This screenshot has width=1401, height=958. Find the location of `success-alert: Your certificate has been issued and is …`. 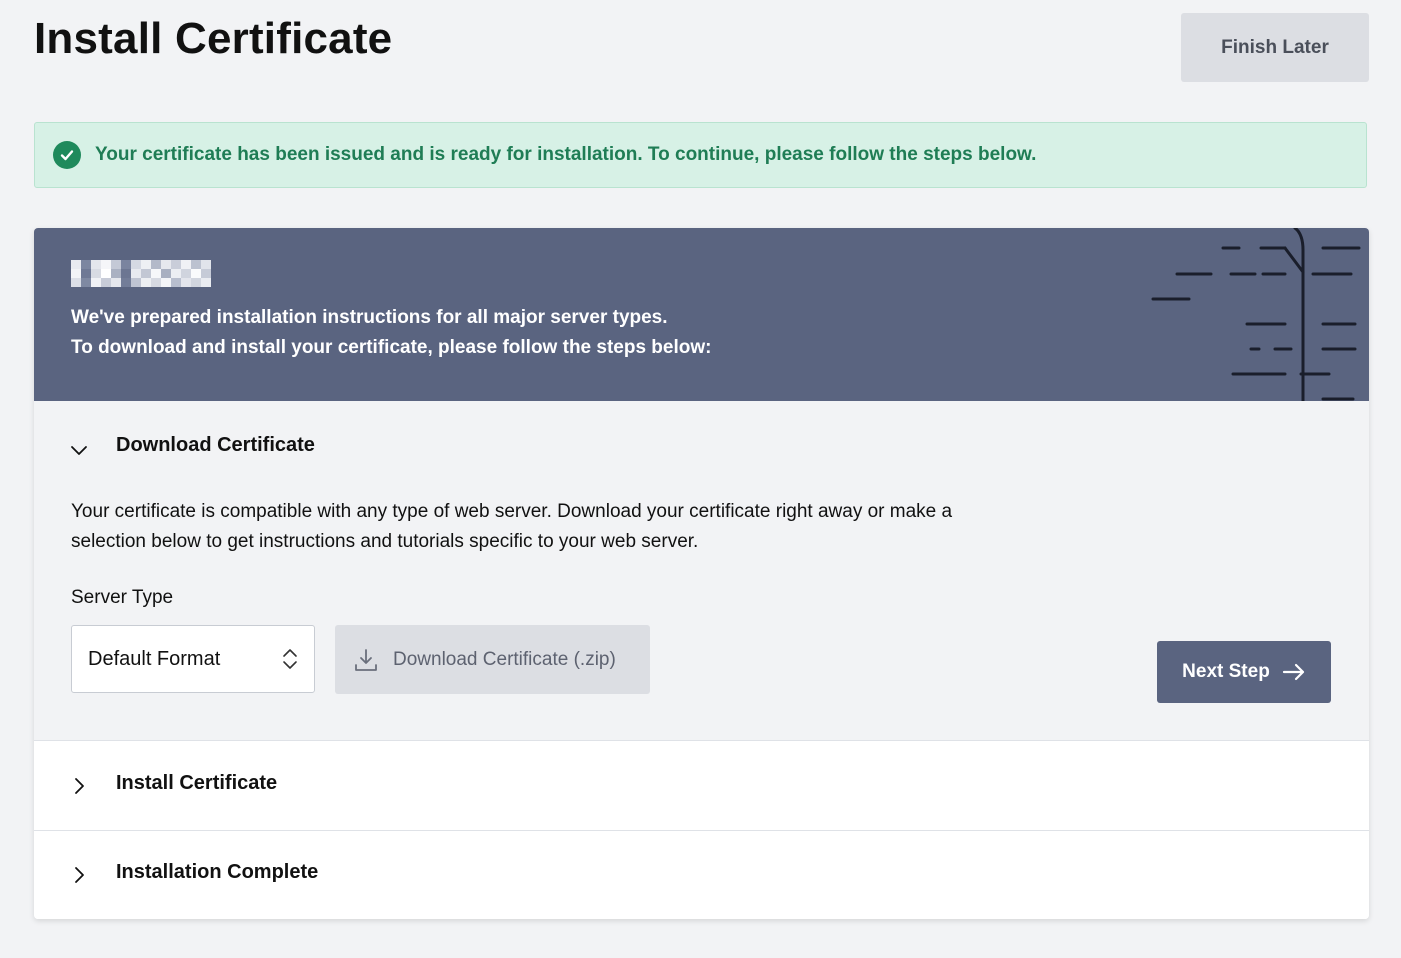

success-alert: Your certificate has been issued and is … is located at coordinates (700, 155).